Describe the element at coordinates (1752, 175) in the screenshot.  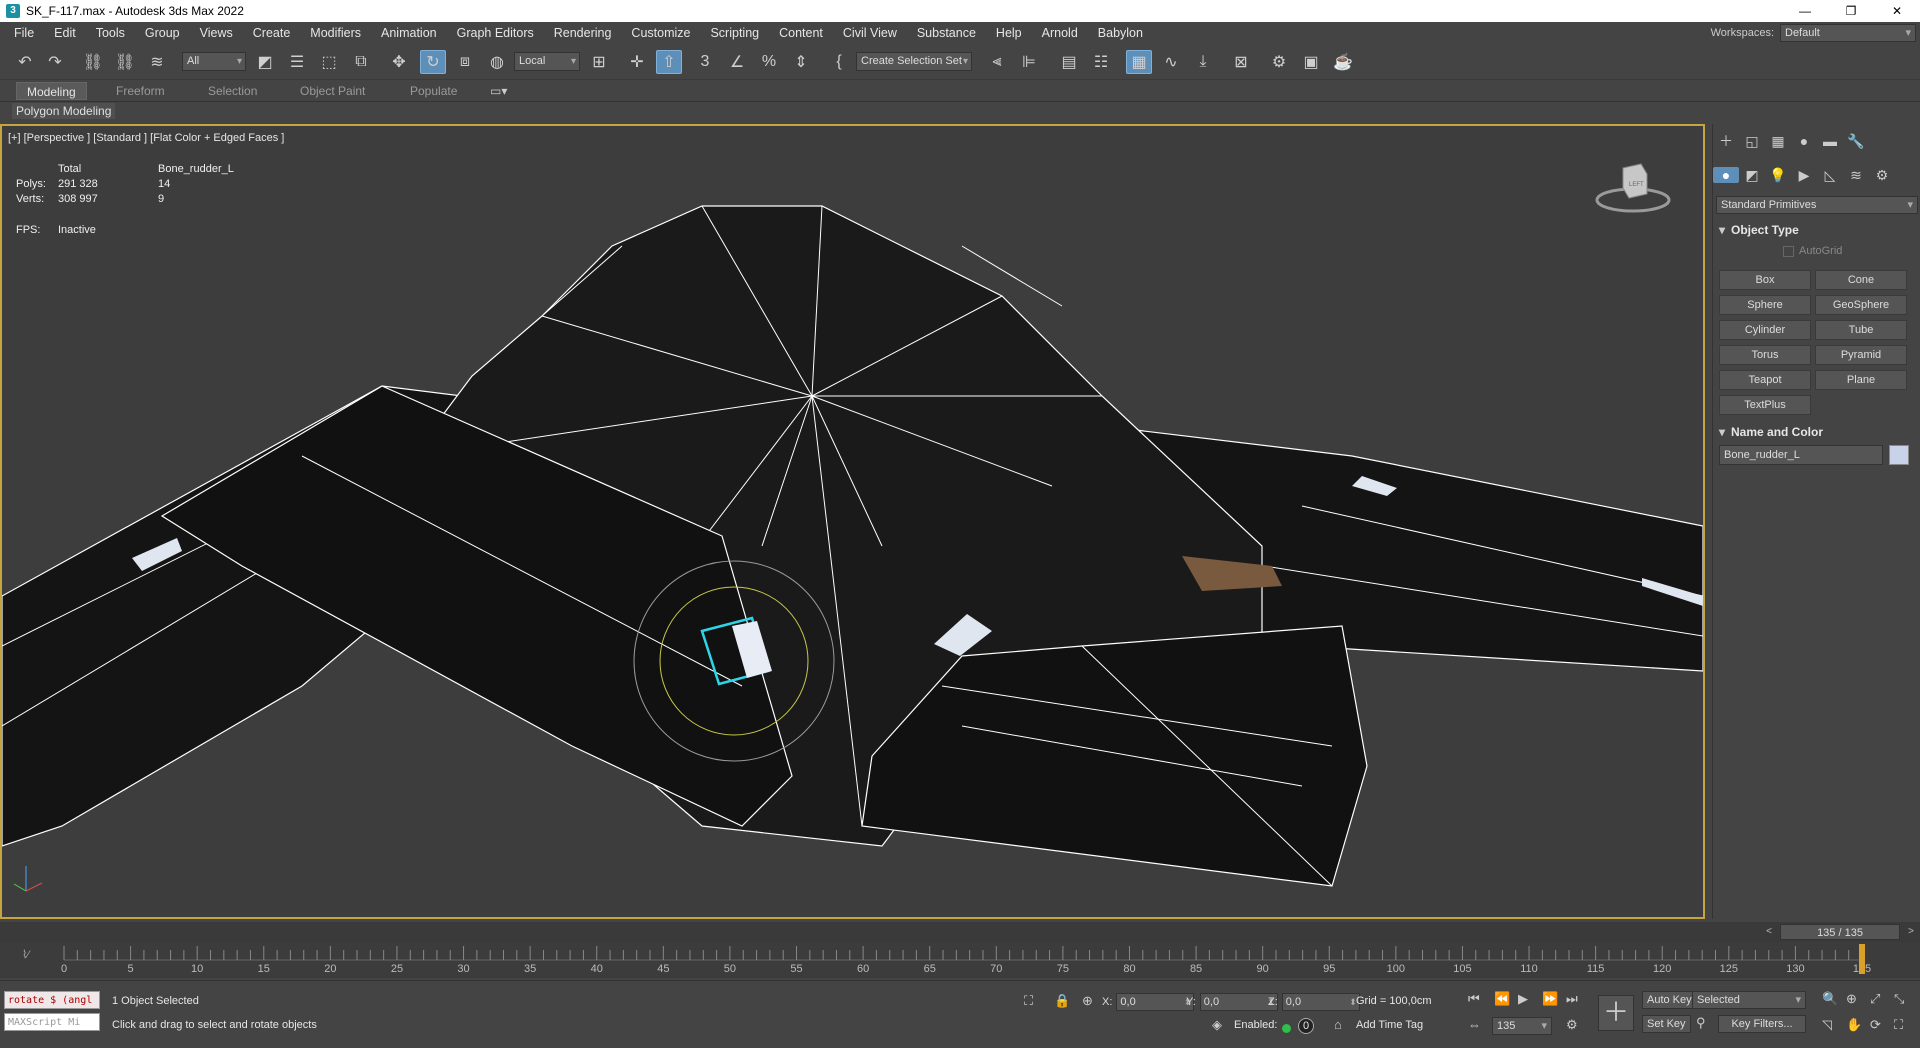
I see `shapes-icon: ◩` at that location.